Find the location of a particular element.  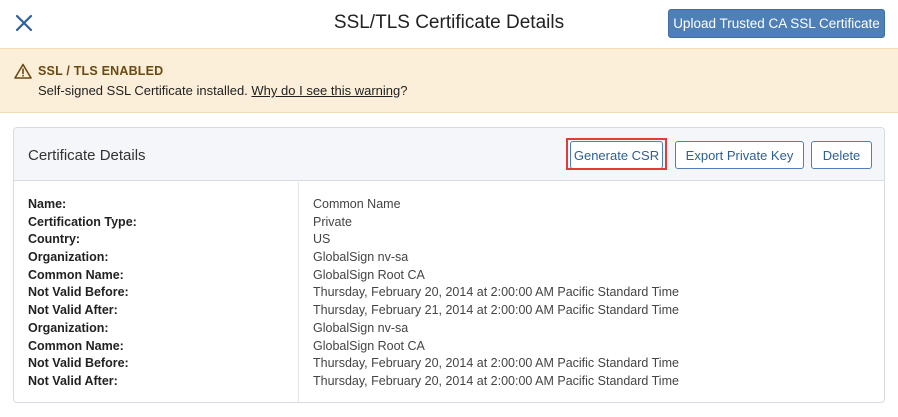

detail-value: Private is located at coordinates (332, 221).